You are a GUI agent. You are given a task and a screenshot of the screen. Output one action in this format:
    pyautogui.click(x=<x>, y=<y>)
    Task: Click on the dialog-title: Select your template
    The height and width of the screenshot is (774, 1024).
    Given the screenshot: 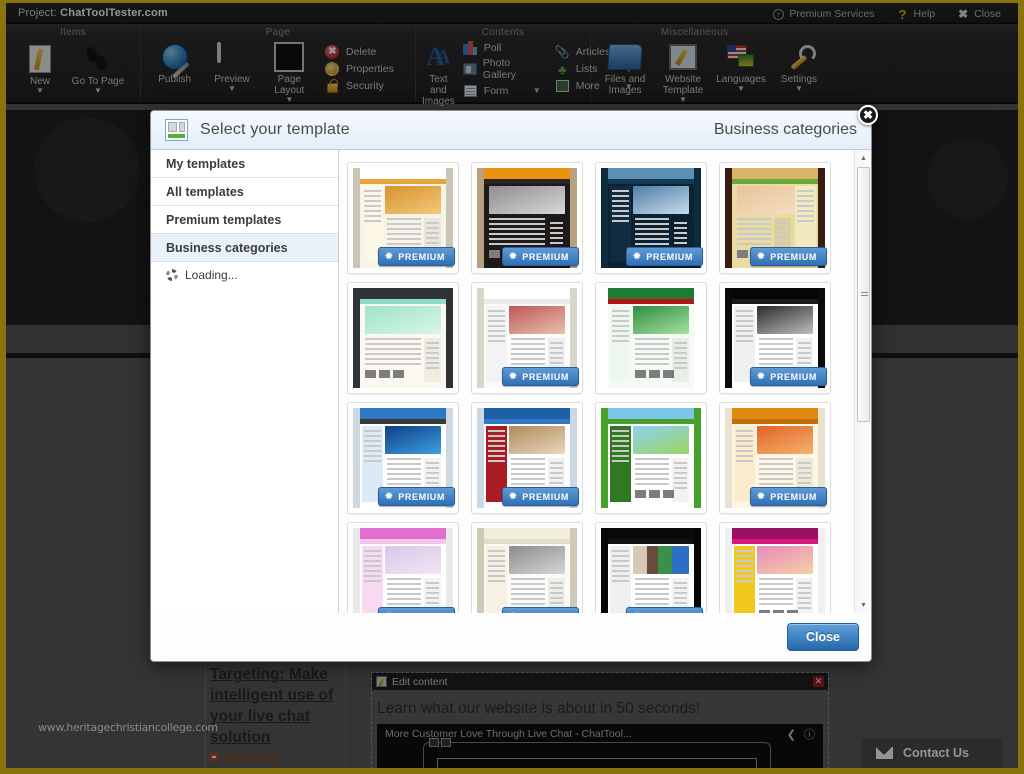 What is the action you would take?
    pyautogui.click(x=275, y=129)
    